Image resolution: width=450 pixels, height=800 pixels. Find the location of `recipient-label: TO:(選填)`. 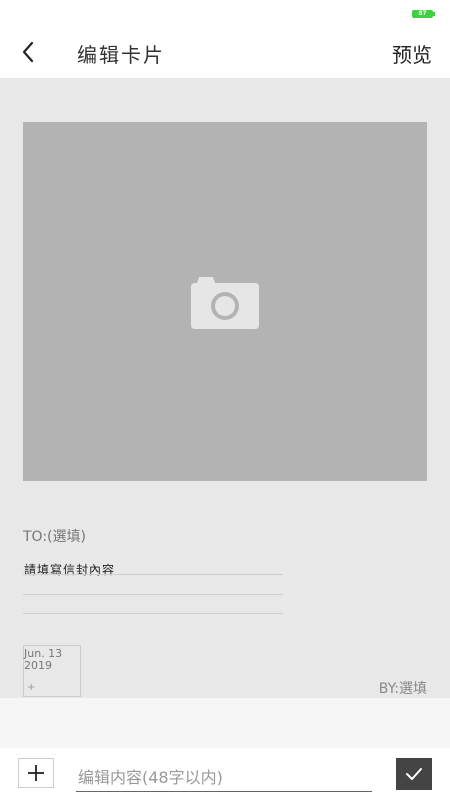

recipient-label: TO:(選填) is located at coordinates (54, 536).